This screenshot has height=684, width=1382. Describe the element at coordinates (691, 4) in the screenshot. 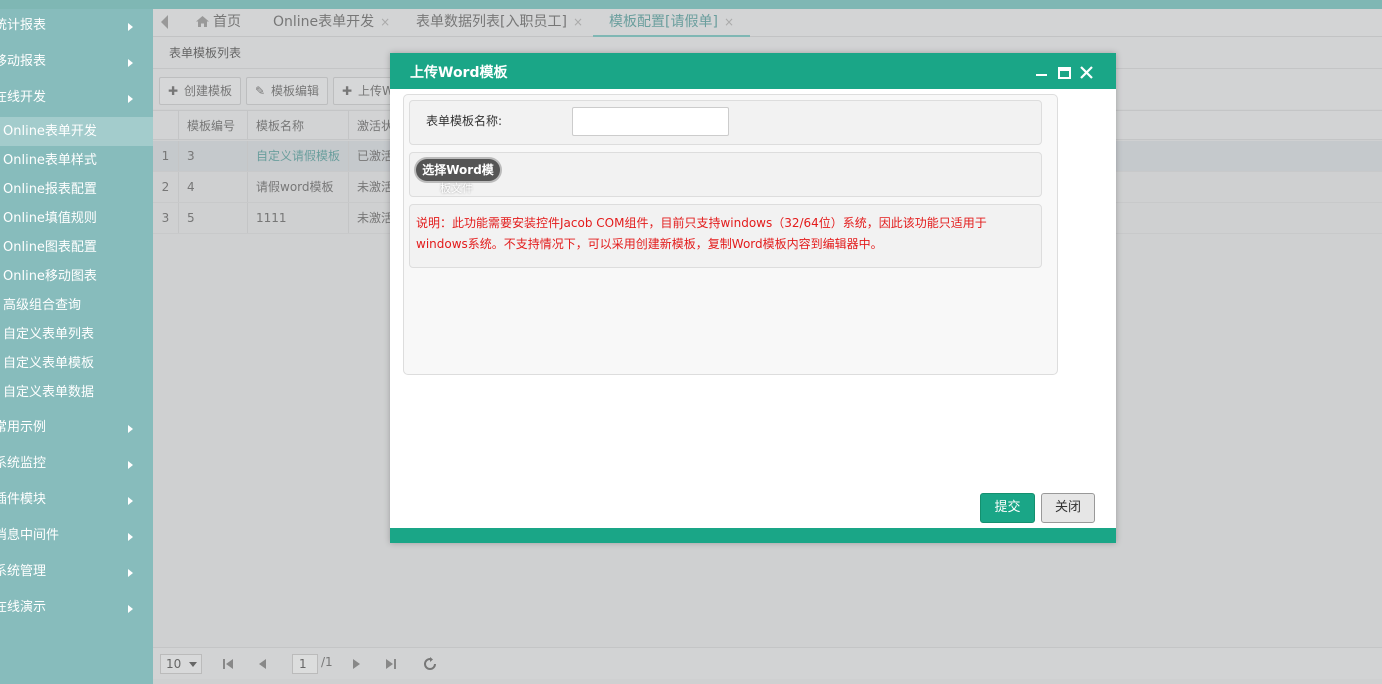

I see `top-strip` at that location.